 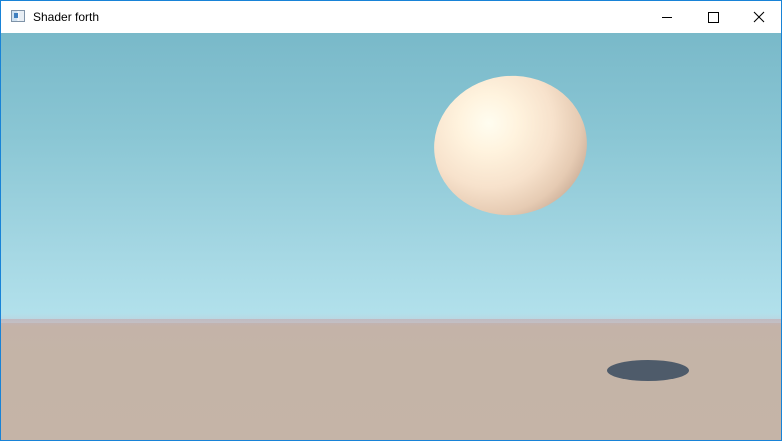 I want to click on app-window-icon, so click(x=18, y=16).